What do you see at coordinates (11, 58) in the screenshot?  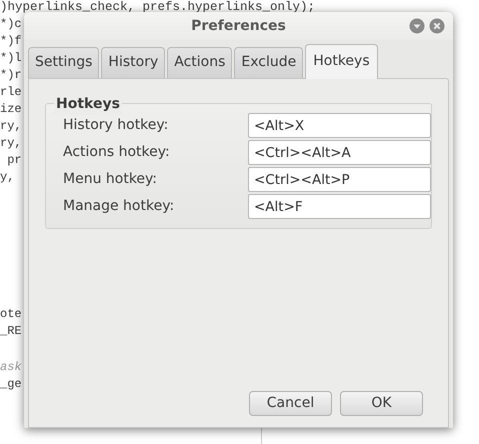 I see `code-line: *)l` at bounding box center [11, 58].